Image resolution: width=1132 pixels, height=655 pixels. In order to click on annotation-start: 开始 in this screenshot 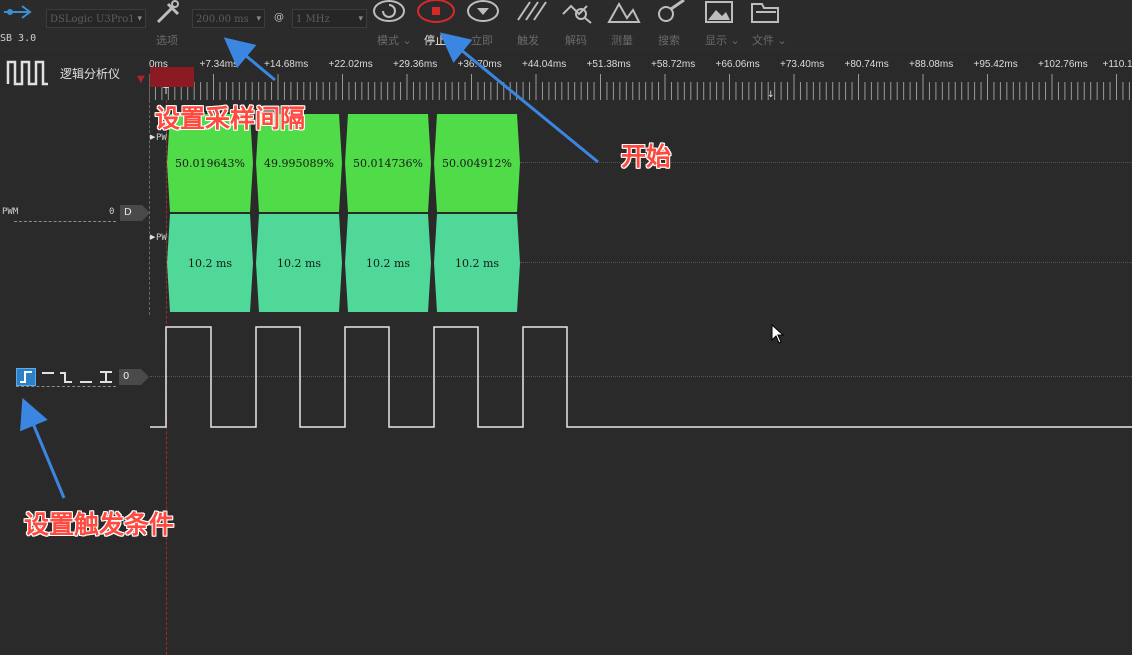, I will do `click(646, 157)`.